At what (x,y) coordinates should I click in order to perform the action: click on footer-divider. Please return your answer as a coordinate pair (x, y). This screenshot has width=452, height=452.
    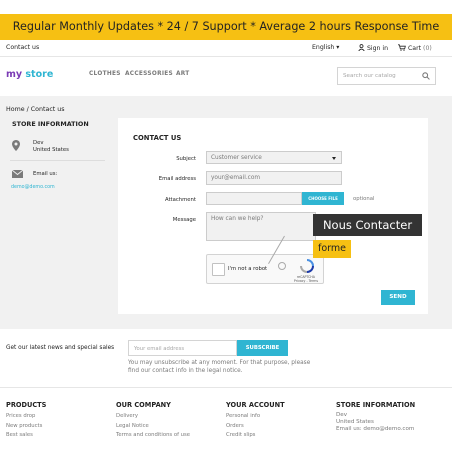
    Looking at the image, I should click on (226, 387).